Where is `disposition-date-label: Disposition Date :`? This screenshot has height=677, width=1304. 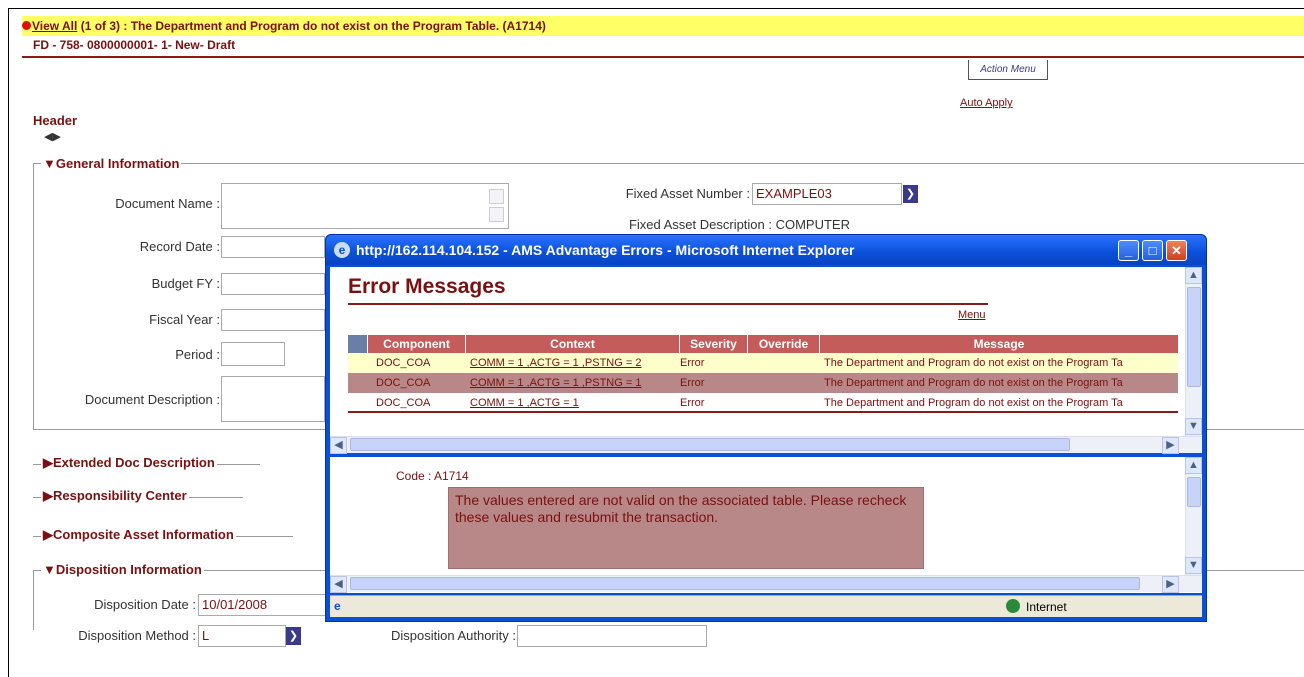
disposition-date-label: Disposition Date : is located at coordinates (145, 604).